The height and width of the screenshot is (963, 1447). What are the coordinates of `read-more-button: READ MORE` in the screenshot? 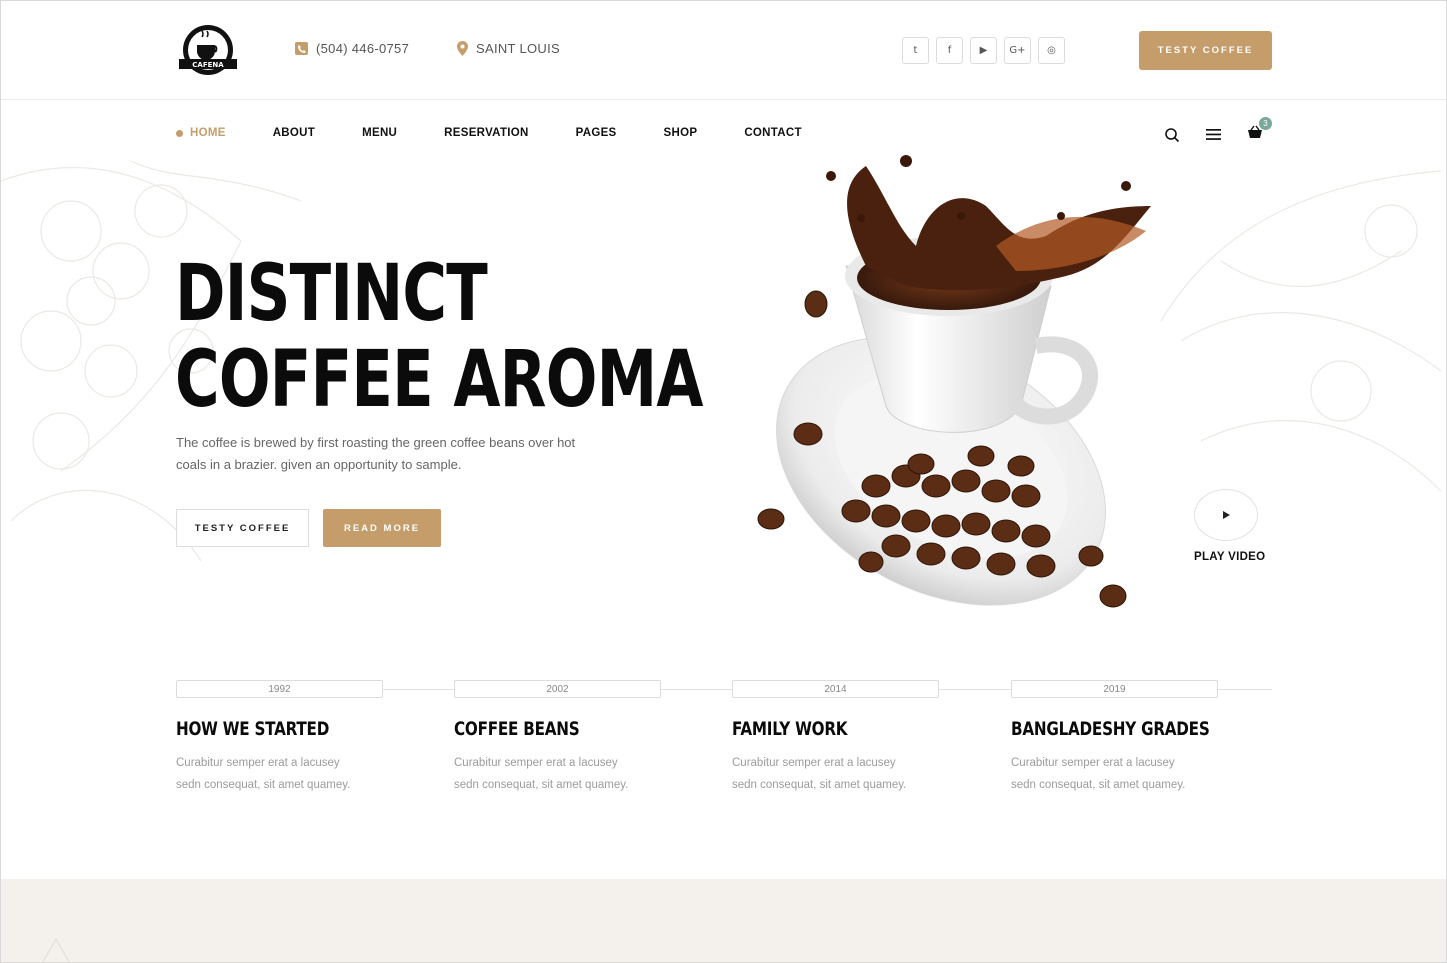 It's located at (382, 528).